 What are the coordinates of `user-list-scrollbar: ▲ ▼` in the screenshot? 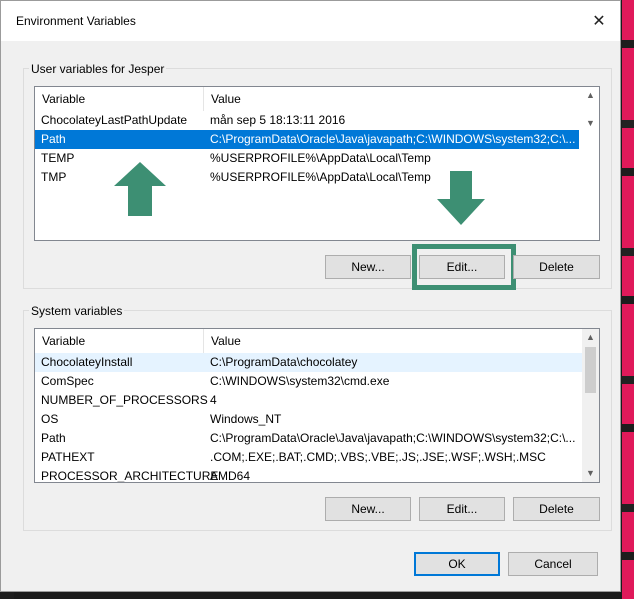 It's located at (590, 163).